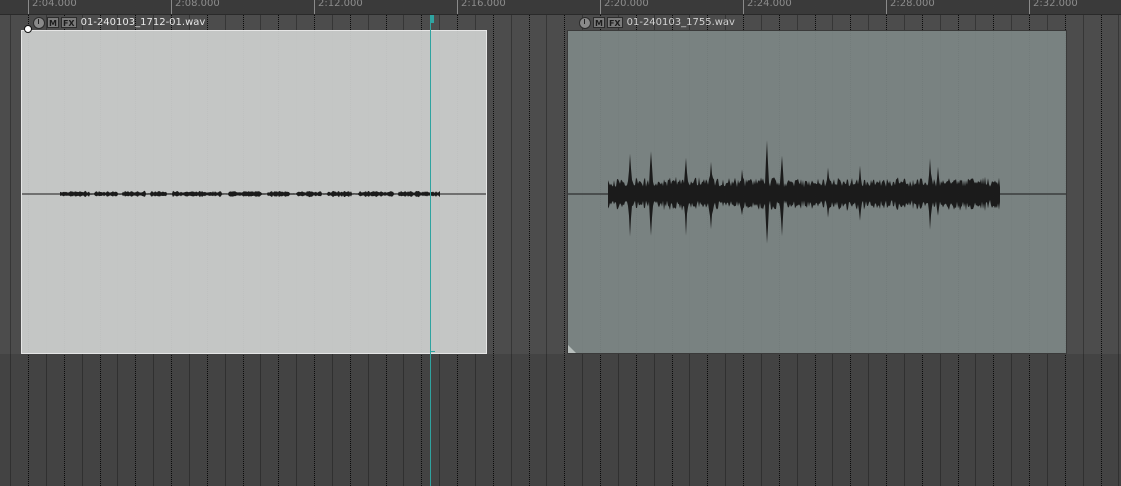  Describe the element at coordinates (769, 4) in the screenshot. I see `ruler-label: 2:24.000` at that location.